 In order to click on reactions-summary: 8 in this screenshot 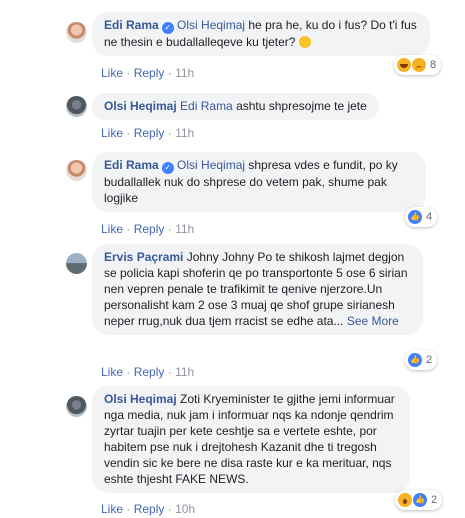, I will do `click(418, 65)`.